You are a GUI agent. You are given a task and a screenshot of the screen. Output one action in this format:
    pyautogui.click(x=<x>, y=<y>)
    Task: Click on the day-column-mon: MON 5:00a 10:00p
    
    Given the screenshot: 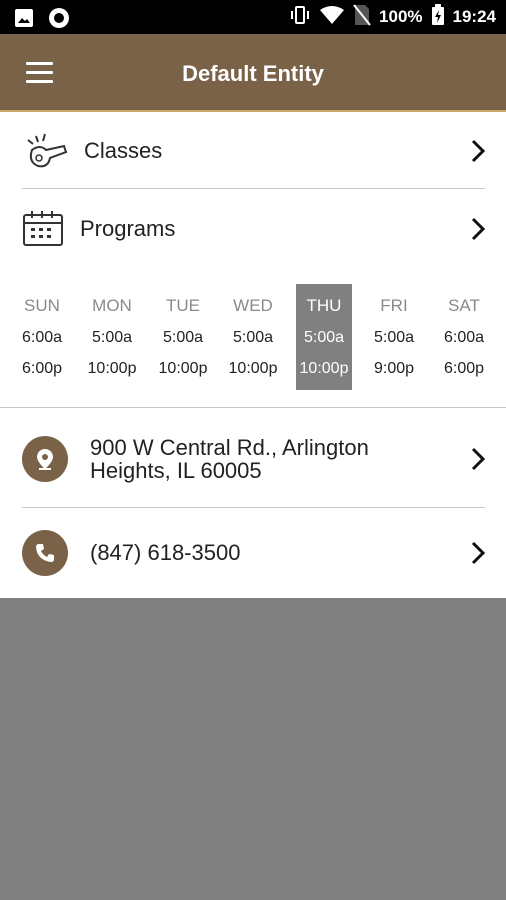 What is the action you would take?
    pyautogui.click(x=112, y=337)
    